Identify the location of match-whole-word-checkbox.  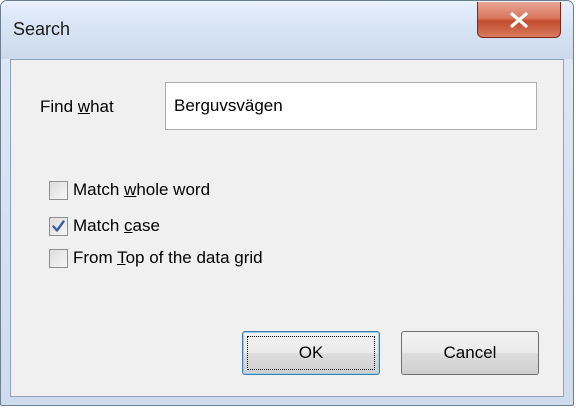
(58, 190).